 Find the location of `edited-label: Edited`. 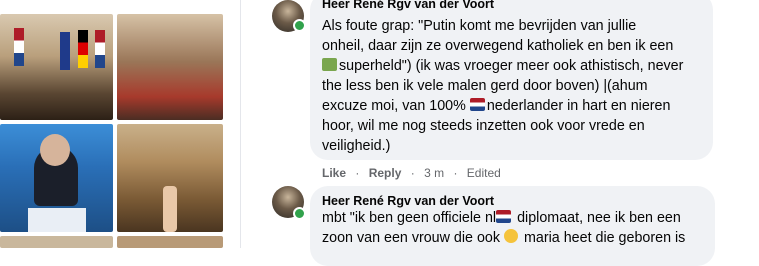

edited-label: Edited is located at coordinates (484, 173).